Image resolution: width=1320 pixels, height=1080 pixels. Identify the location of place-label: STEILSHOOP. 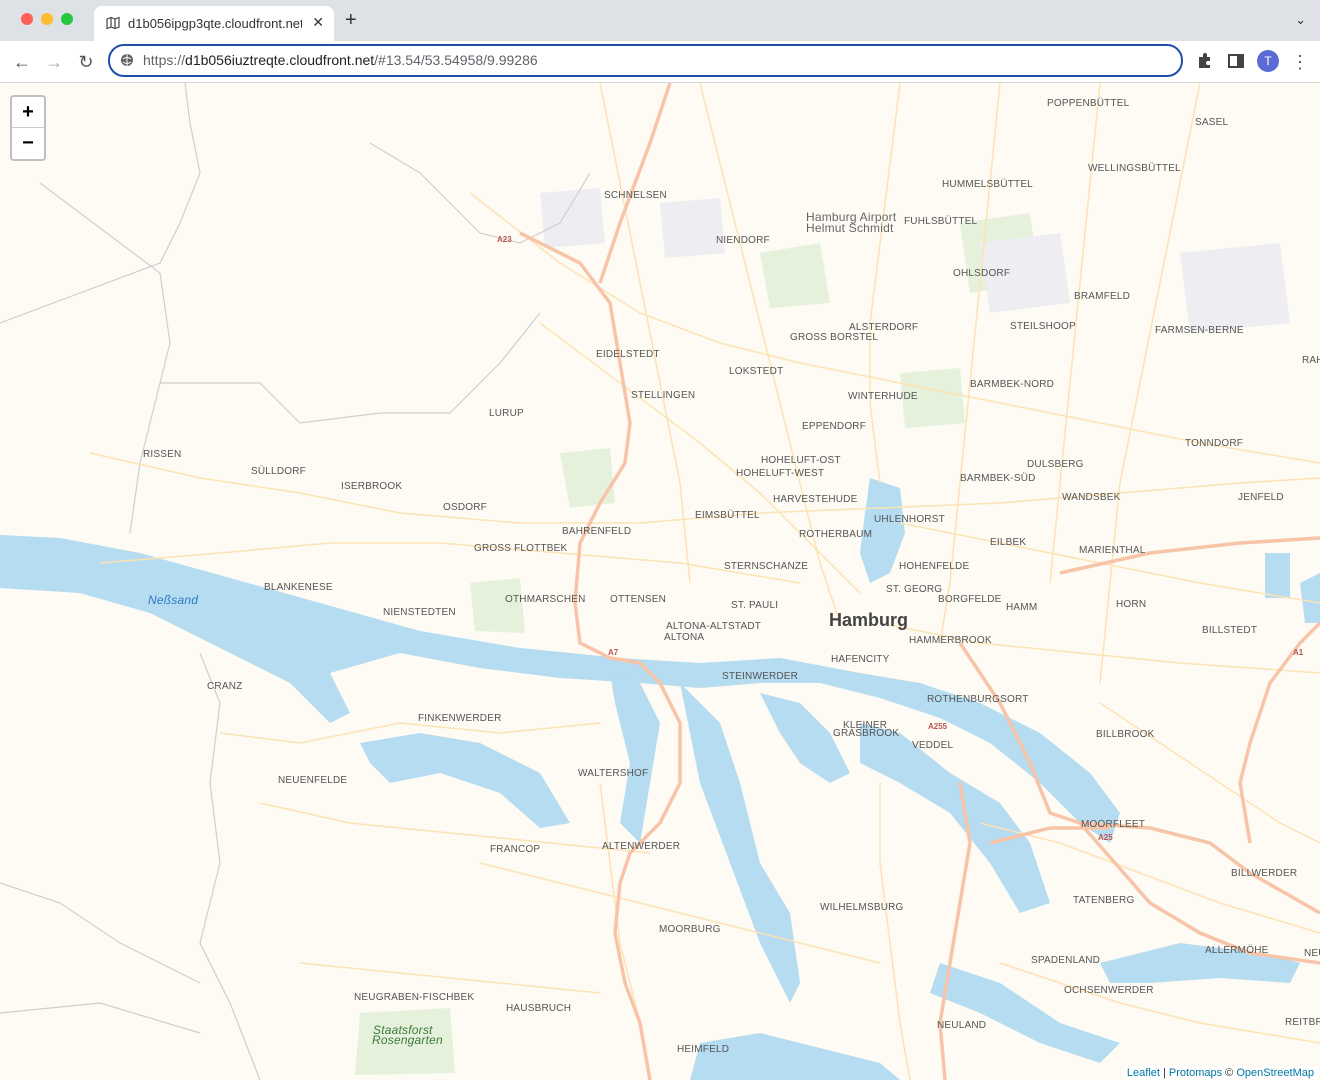
(1043, 326).